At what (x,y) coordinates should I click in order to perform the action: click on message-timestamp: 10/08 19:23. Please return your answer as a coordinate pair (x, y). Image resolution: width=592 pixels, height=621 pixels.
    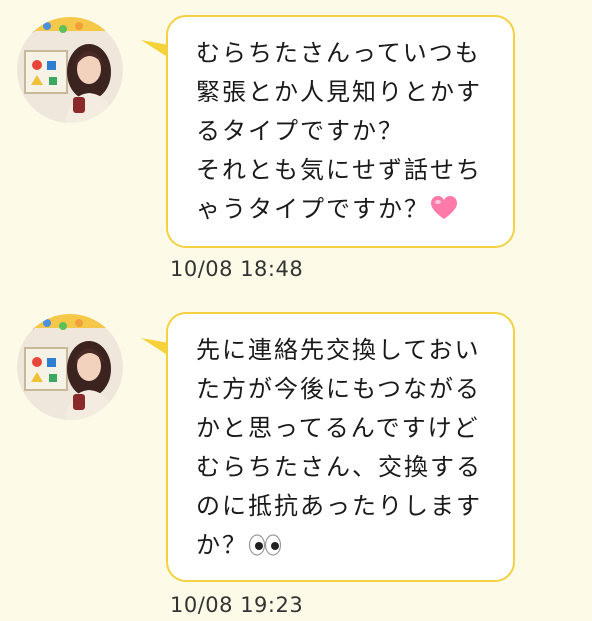
    Looking at the image, I should click on (237, 605).